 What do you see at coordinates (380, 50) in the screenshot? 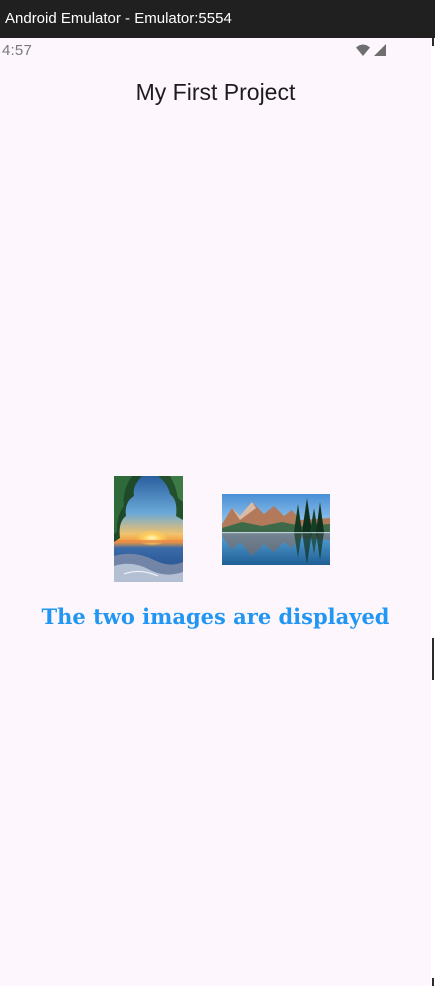
I see `cellular-signal-icon` at bounding box center [380, 50].